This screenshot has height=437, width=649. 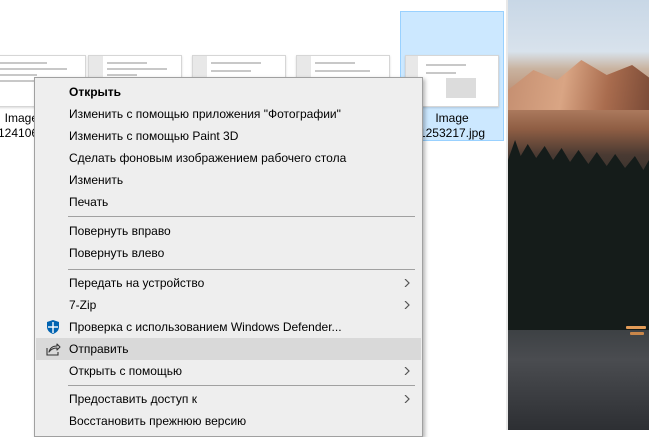 I want to click on file-name-label: Image 124106, so click(x=19, y=126).